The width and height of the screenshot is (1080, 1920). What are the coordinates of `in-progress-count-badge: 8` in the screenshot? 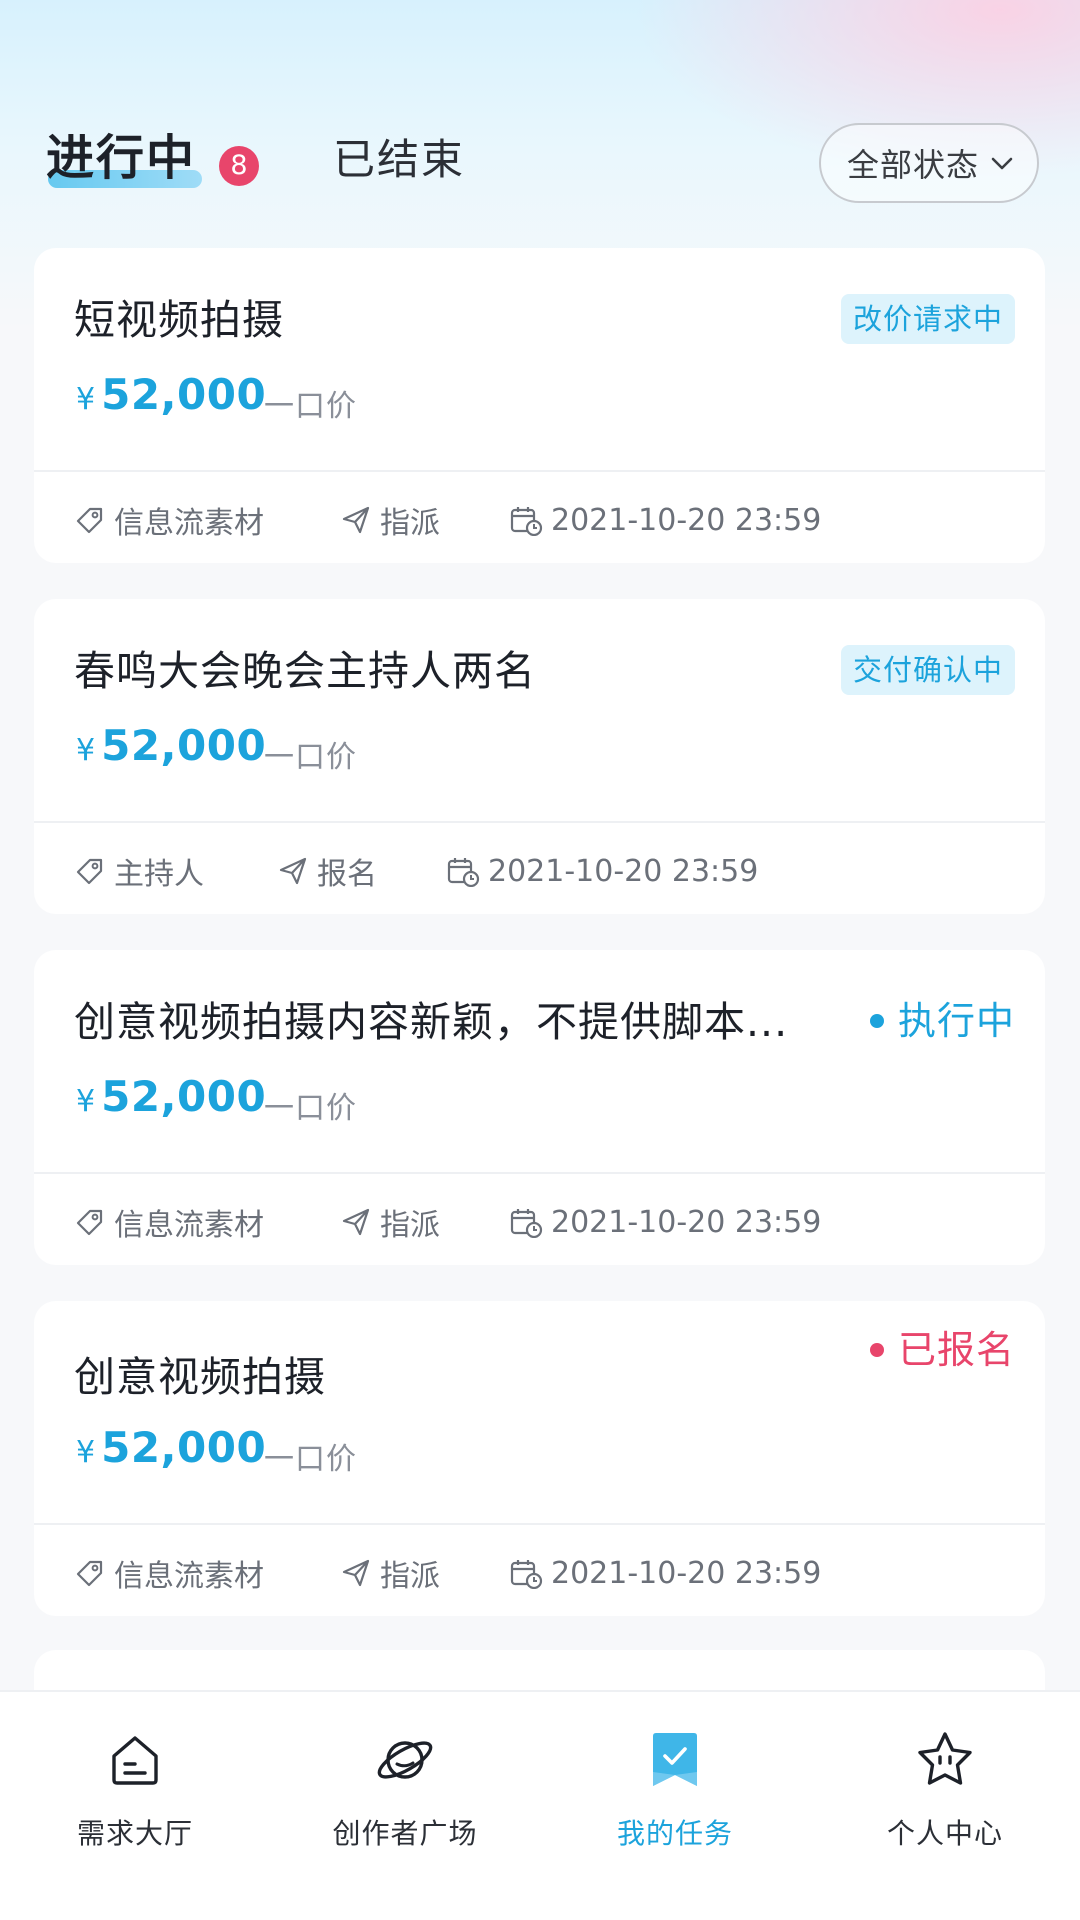 It's located at (239, 166).